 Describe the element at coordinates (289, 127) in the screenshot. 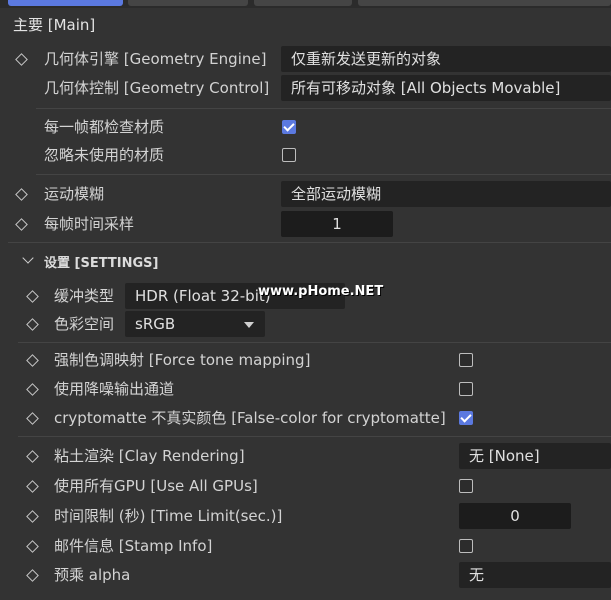

I see `check-materials-checkbox` at that location.